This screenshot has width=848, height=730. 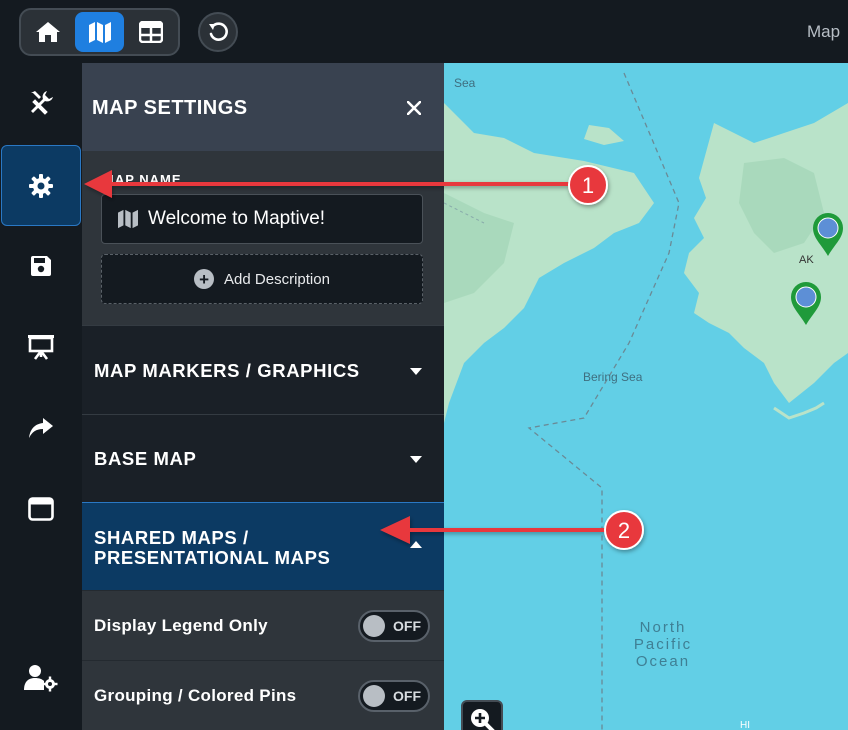 What do you see at coordinates (483, 719) in the screenshot?
I see `zoom-in-icon` at bounding box center [483, 719].